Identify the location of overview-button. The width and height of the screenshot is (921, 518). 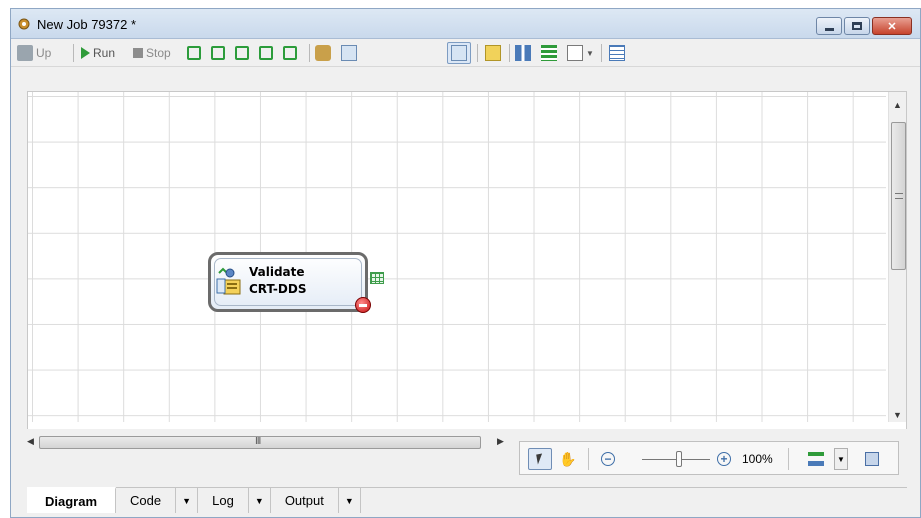
(872, 459).